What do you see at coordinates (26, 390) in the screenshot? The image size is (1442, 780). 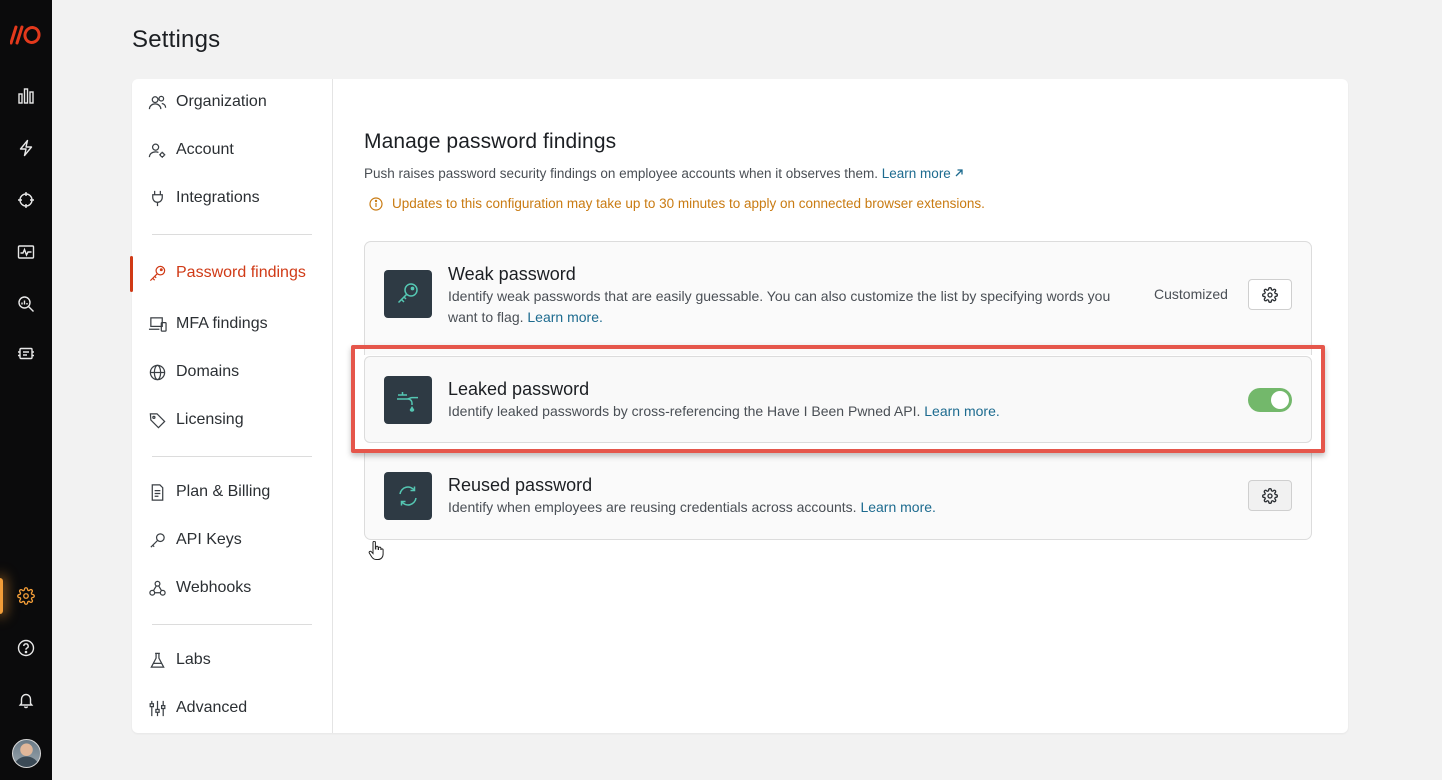 I see `app-rail` at bounding box center [26, 390].